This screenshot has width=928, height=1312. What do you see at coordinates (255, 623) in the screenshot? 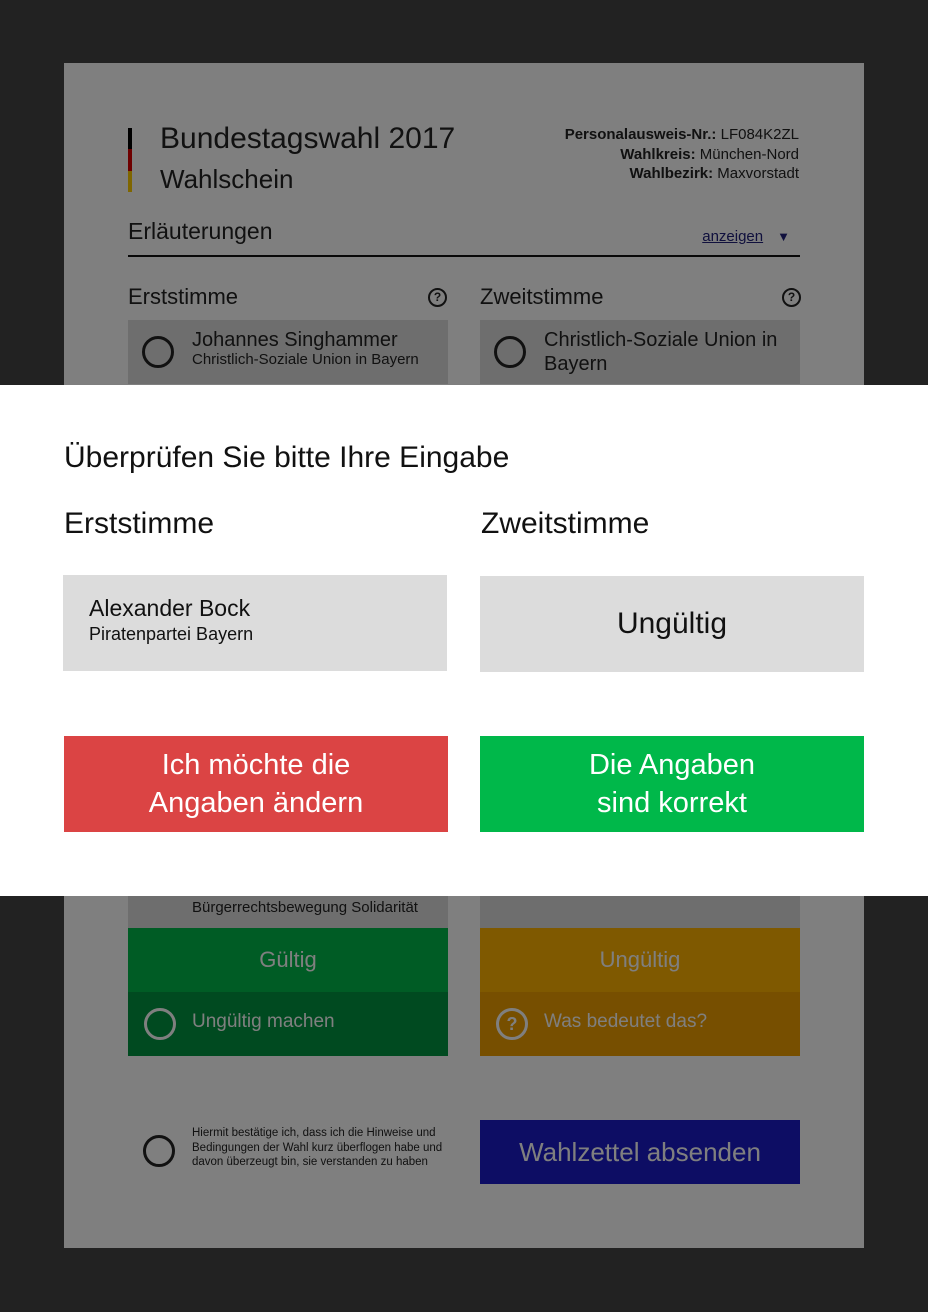
I see `first-vote-summary: Alexander Bock Piratenpartei Bayern` at bounding box center [255, 623].